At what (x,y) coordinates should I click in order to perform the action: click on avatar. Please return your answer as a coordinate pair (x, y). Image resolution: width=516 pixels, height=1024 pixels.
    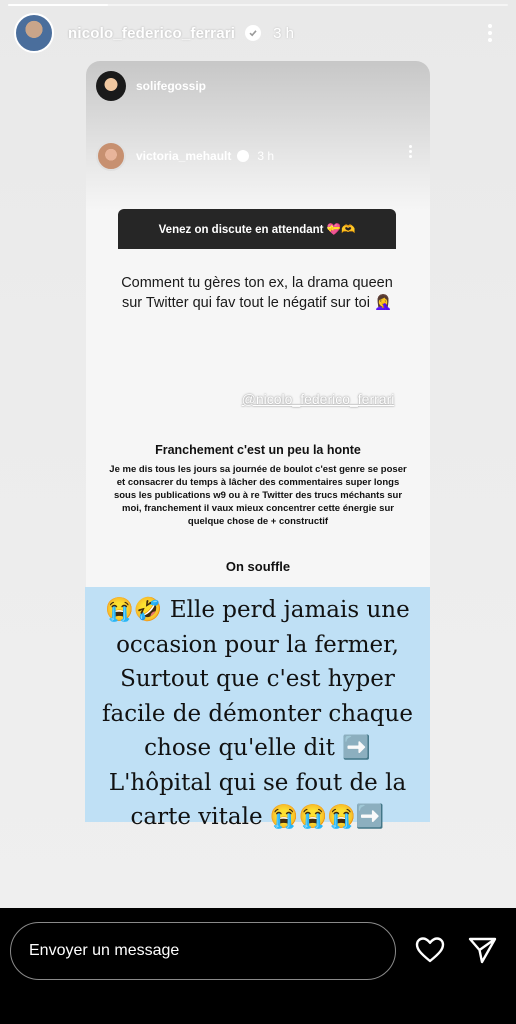
    Looking at the image, I should click on (34, 33).